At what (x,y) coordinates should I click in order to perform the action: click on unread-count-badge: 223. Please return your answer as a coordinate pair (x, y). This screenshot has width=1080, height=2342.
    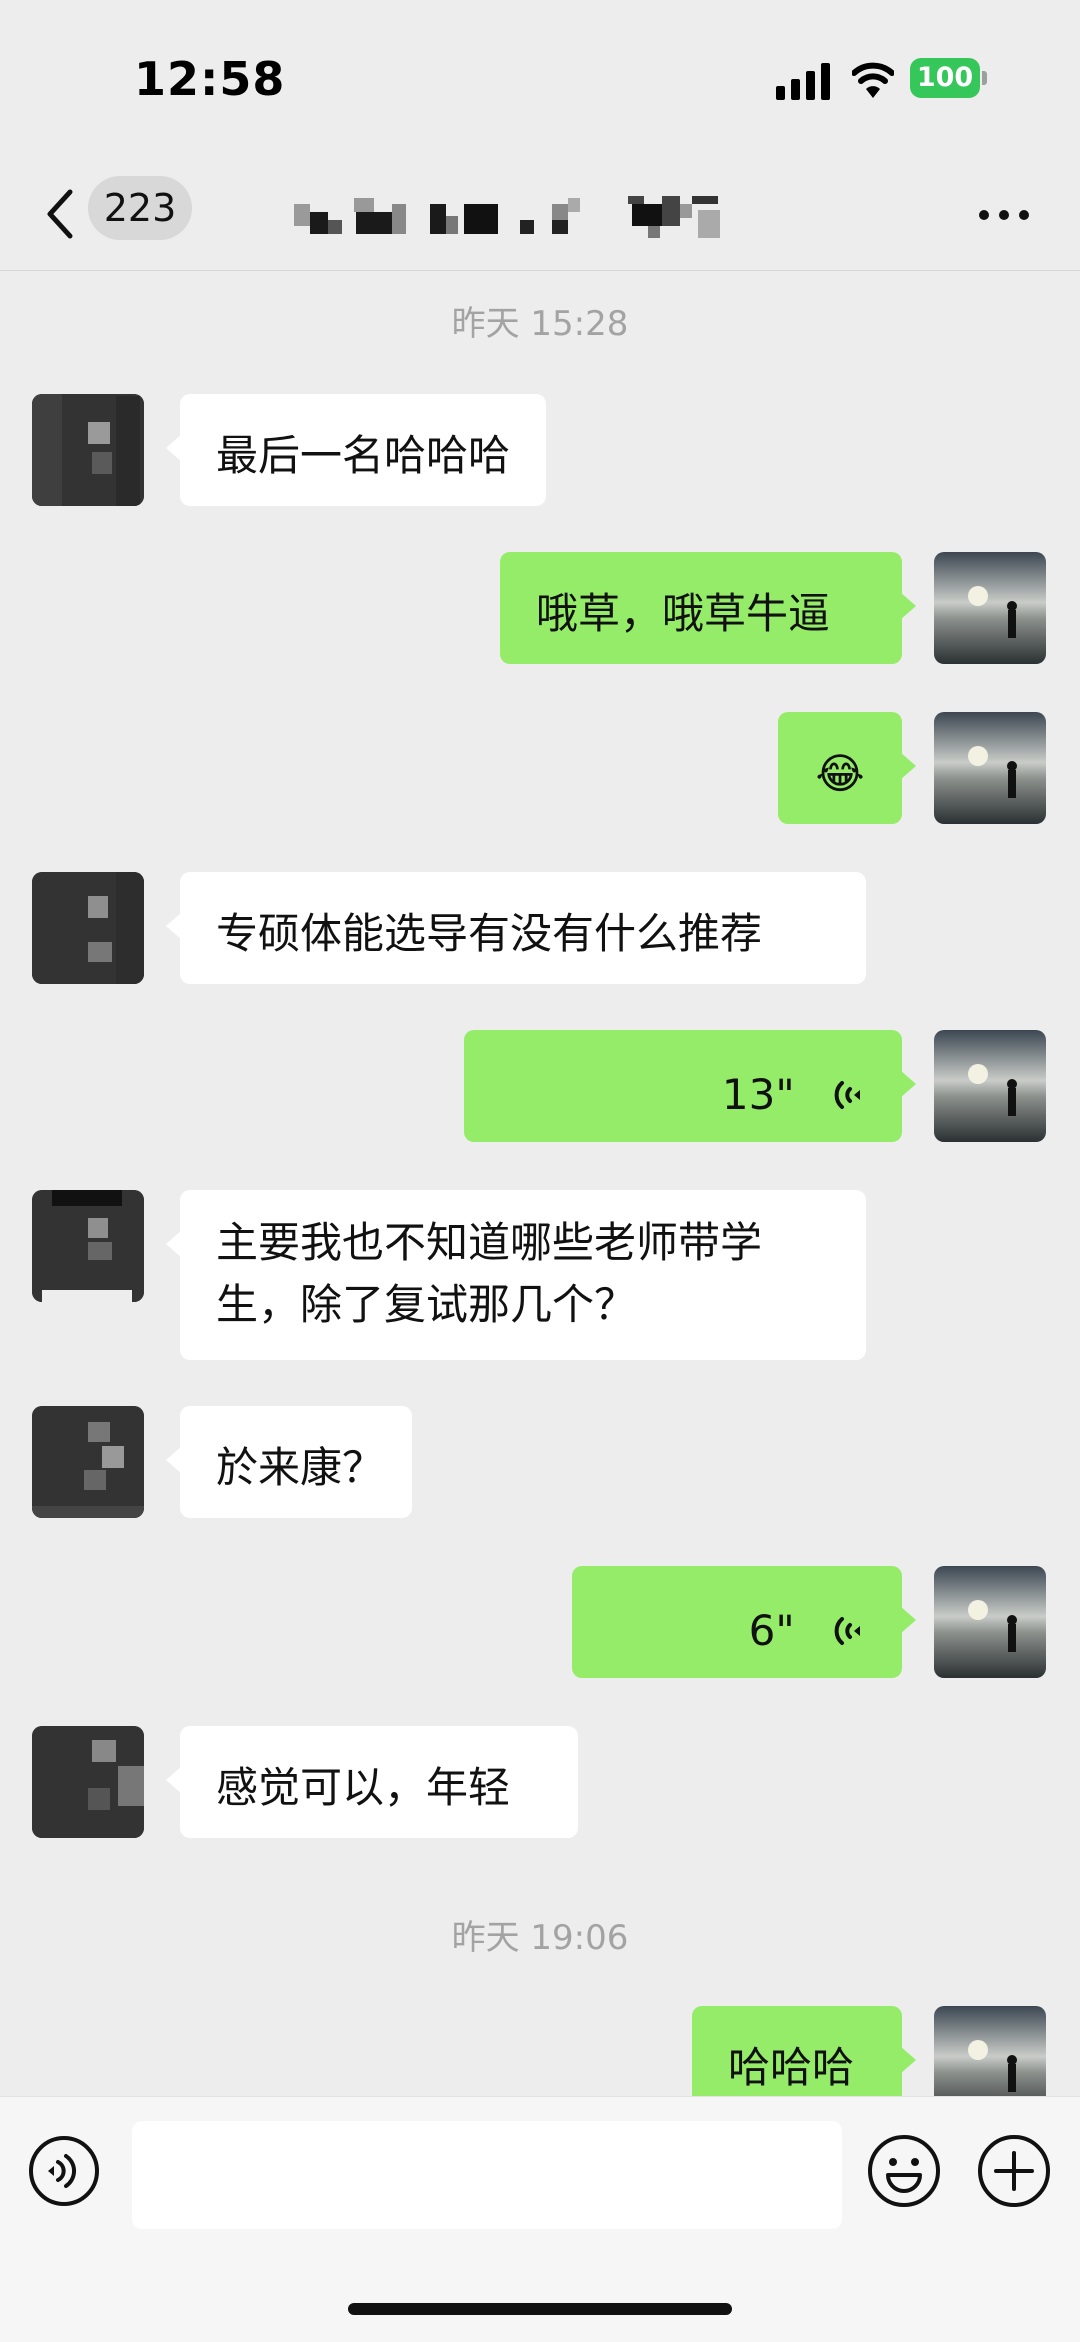
    Looking at the image, I should click on (140, 208).